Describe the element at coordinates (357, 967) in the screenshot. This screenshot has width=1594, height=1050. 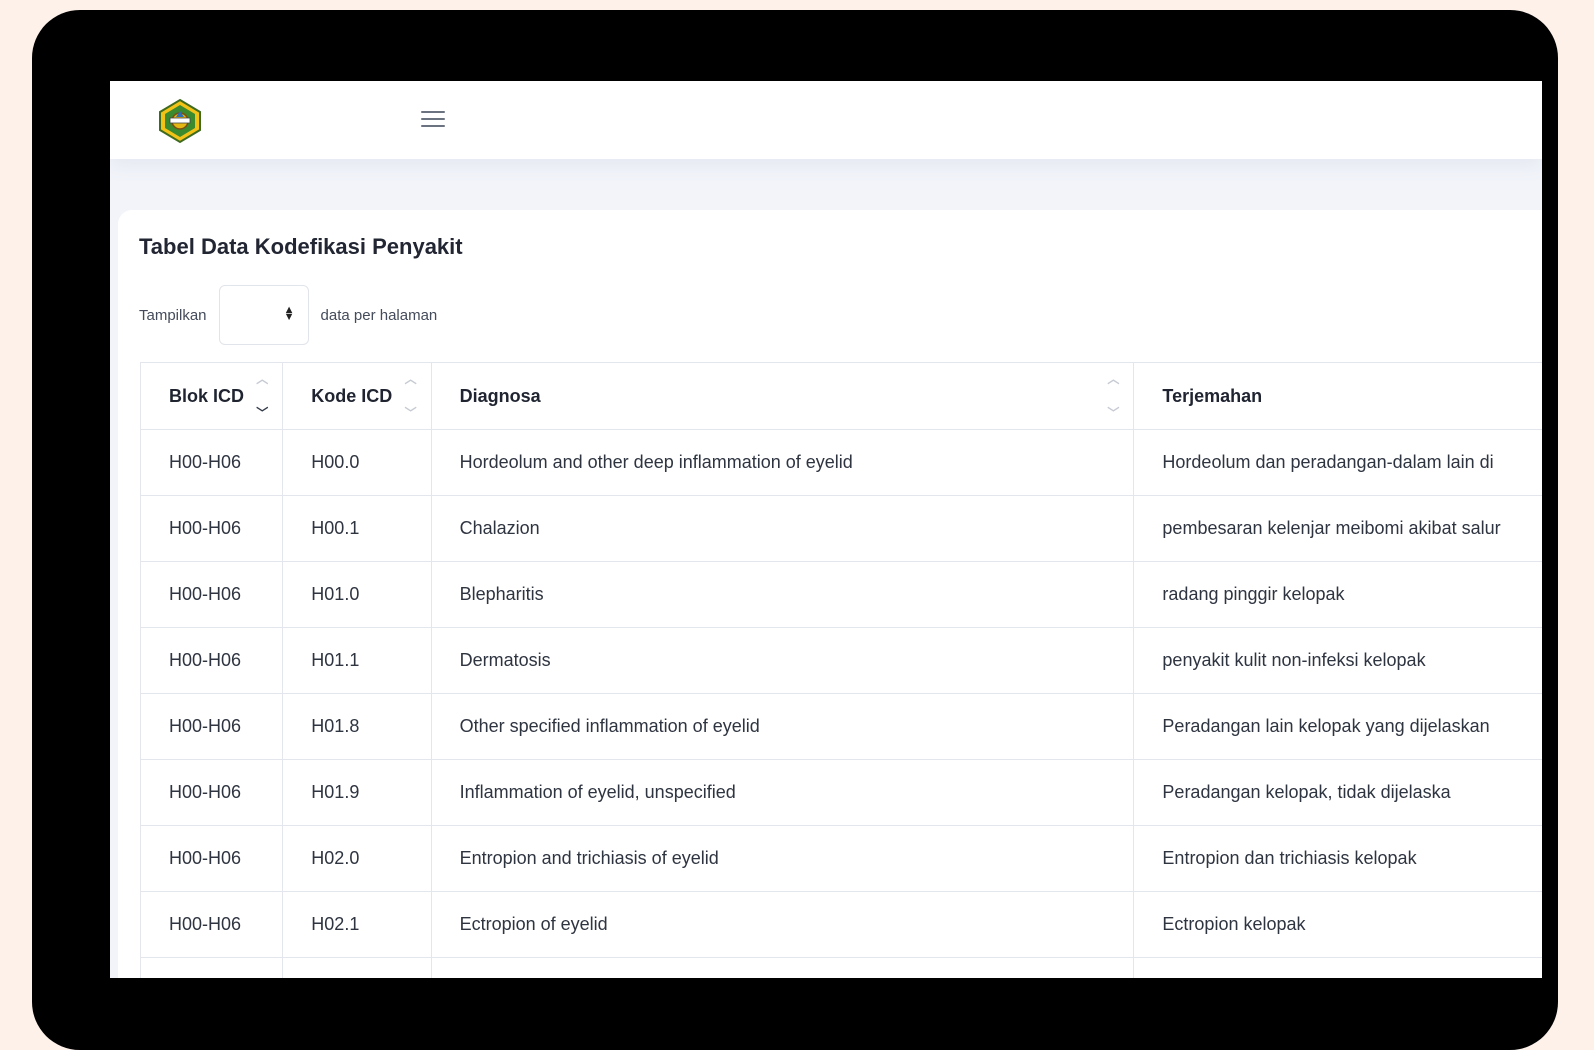
I see `kode-icd-cell` at that location.